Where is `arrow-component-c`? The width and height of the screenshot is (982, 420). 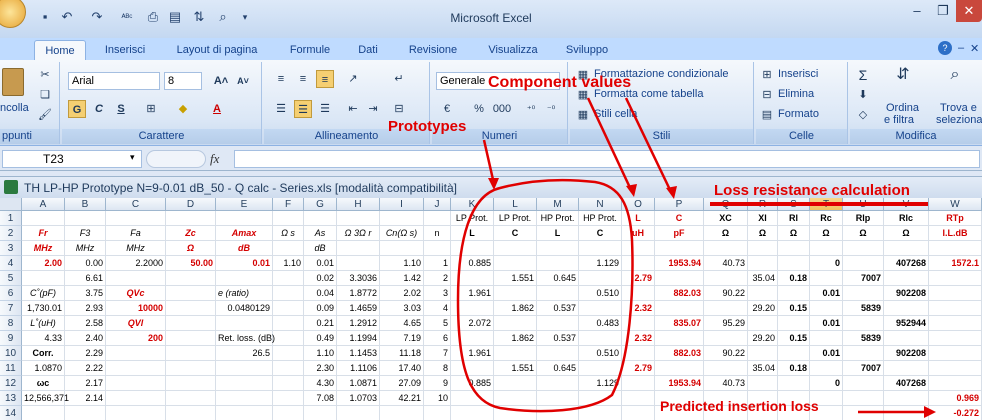
arrow-component-c is located at coordinates (649, 146).